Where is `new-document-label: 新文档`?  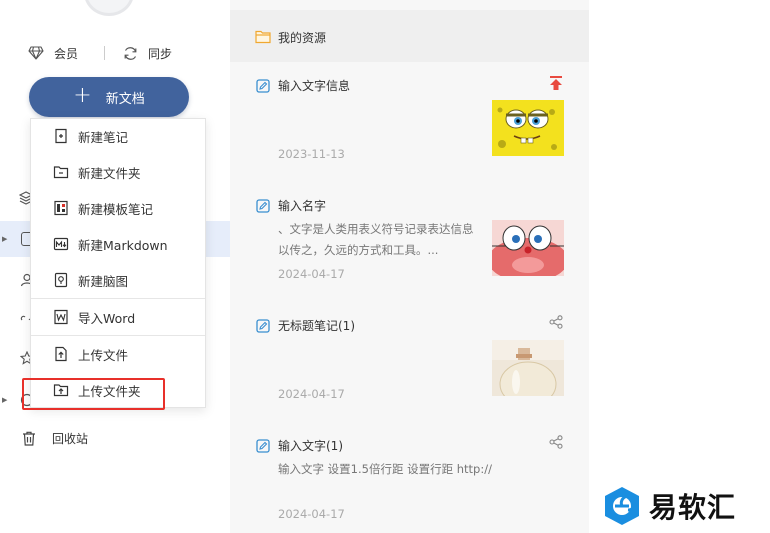 new-document-label: 新文档 is located at coordinates (125, 99).